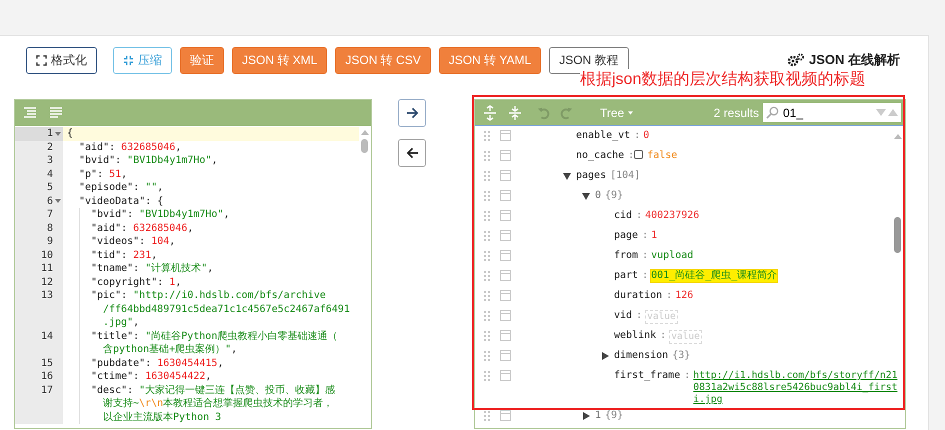  I want to click on json-key: "p", so click(88, 174).